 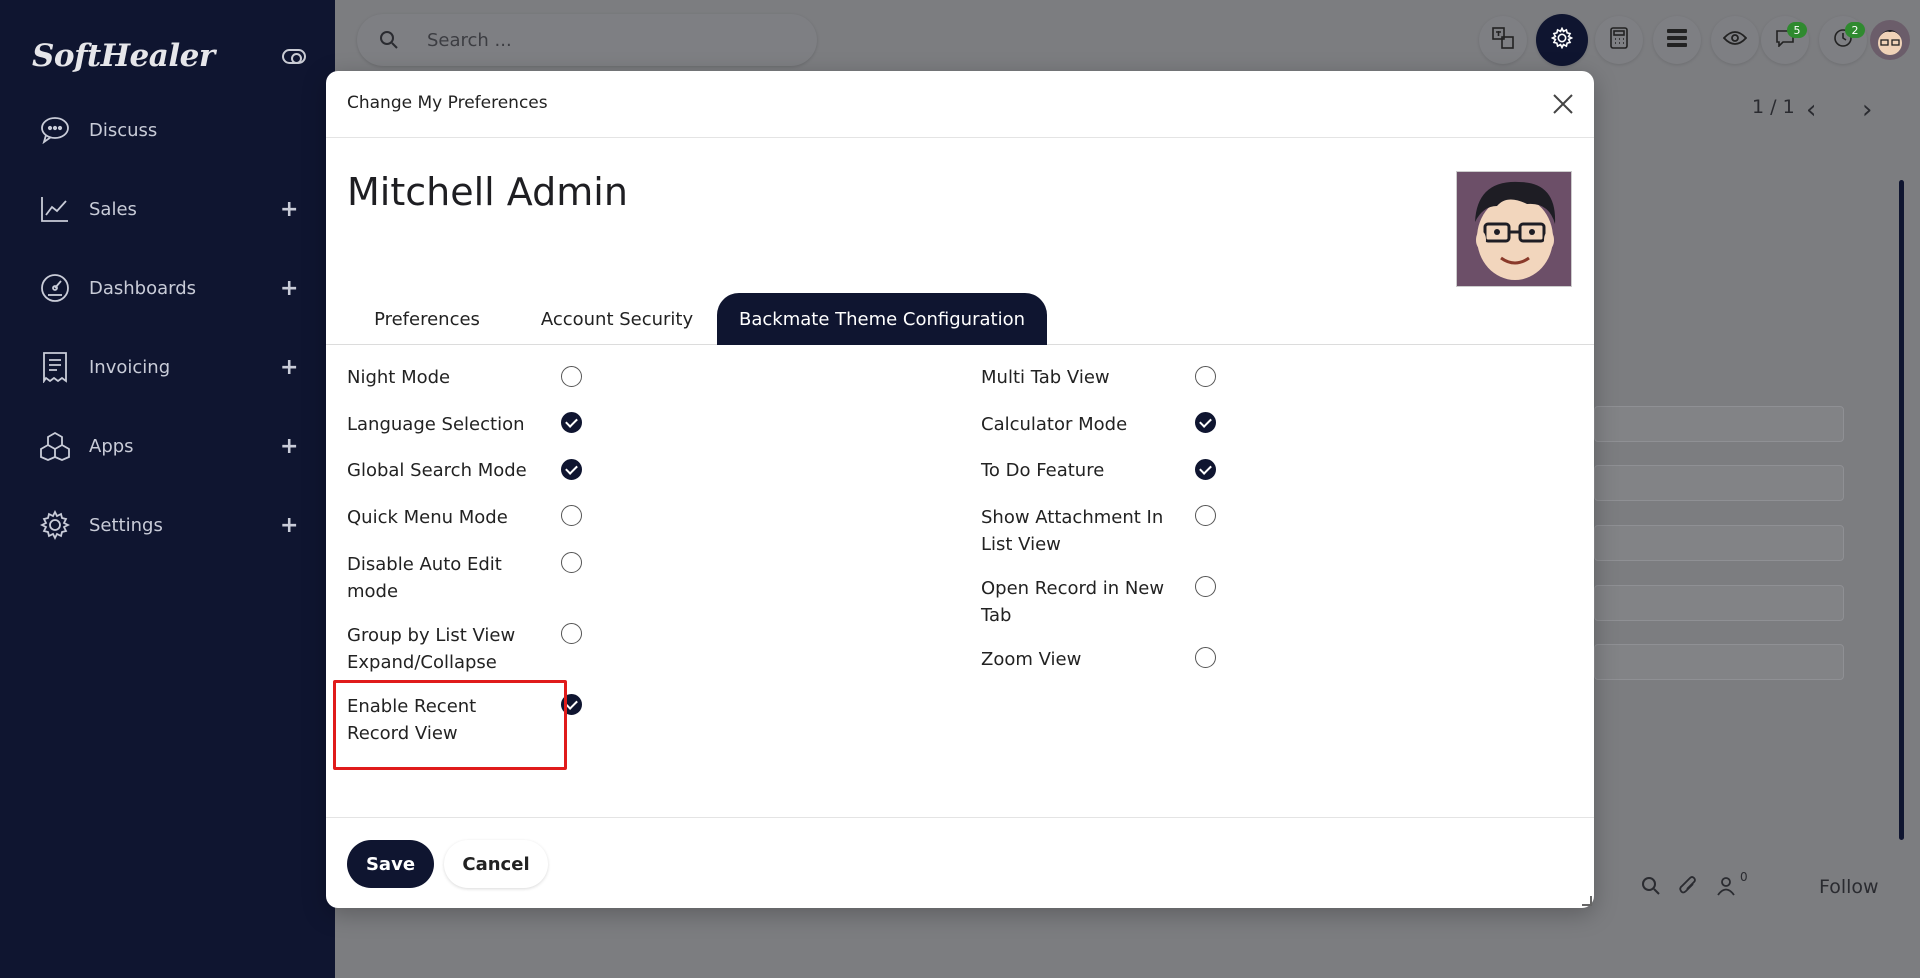 I want to click on language-button, so click(x=1503, y=40).